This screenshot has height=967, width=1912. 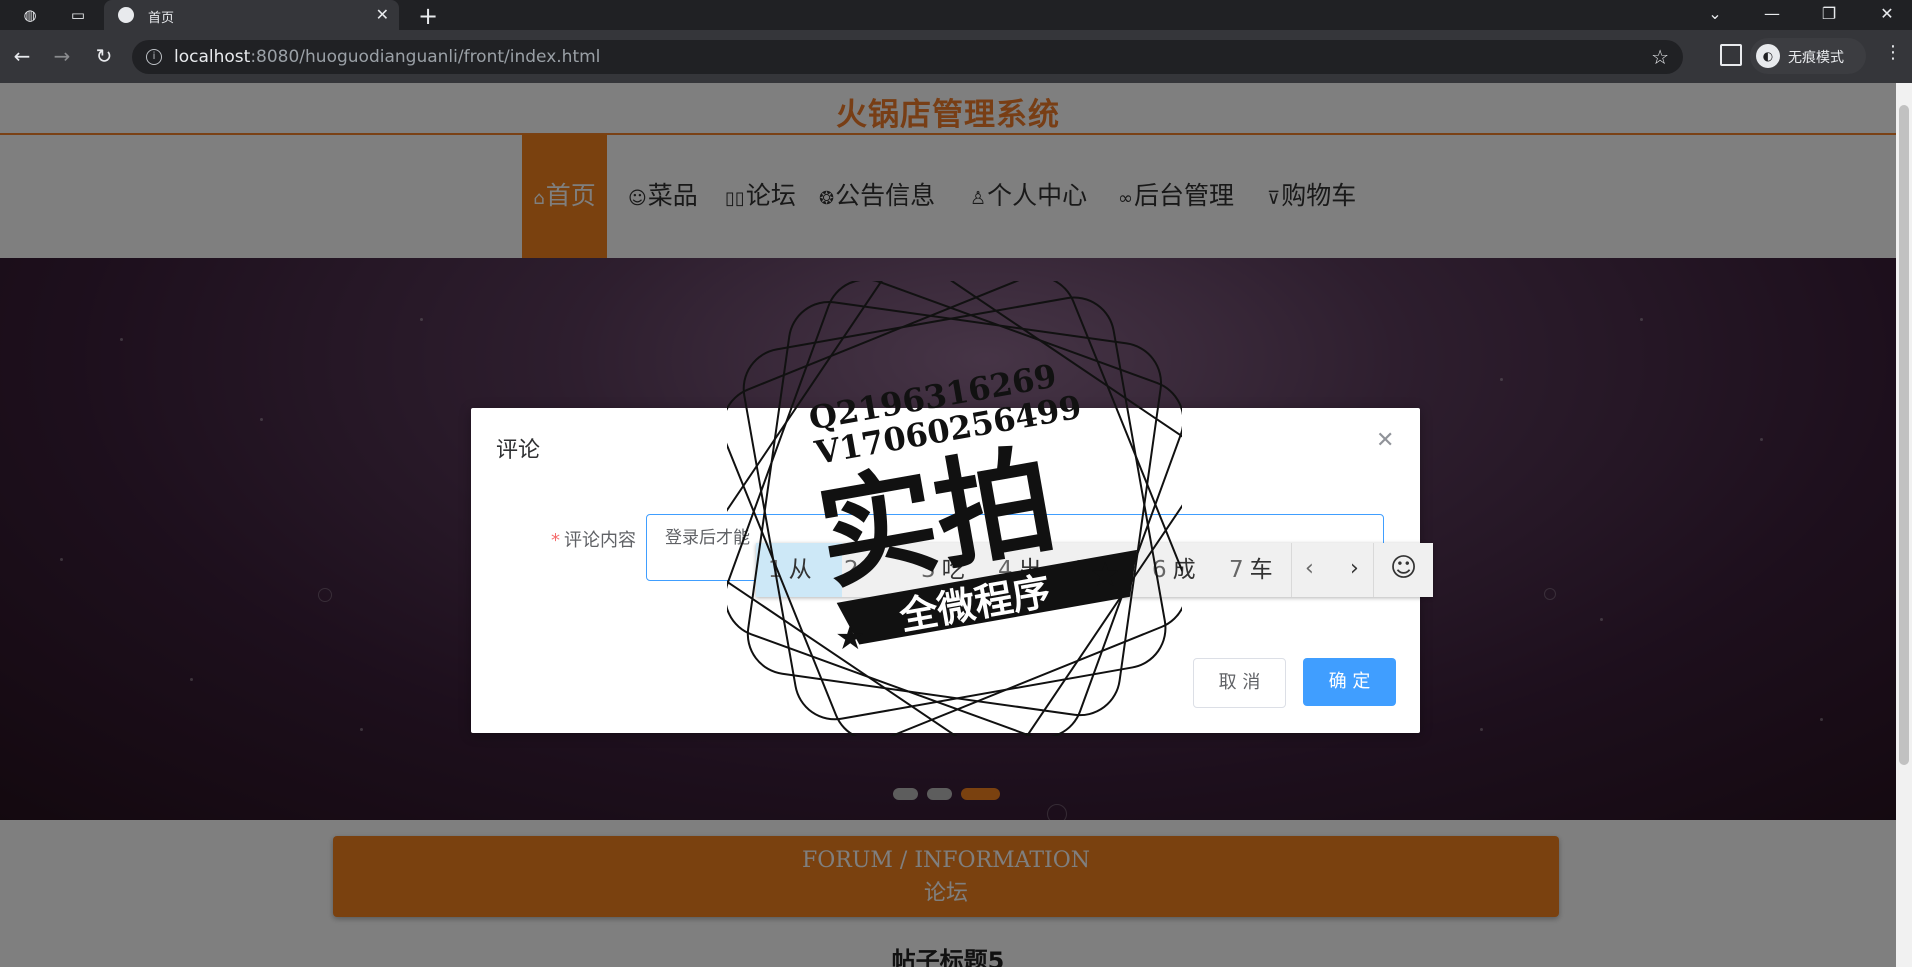 What do you see at coordinates (382, 14) in the screenshot?
I see `close-tab-icon: ✕` at bounding box center [382, 14].